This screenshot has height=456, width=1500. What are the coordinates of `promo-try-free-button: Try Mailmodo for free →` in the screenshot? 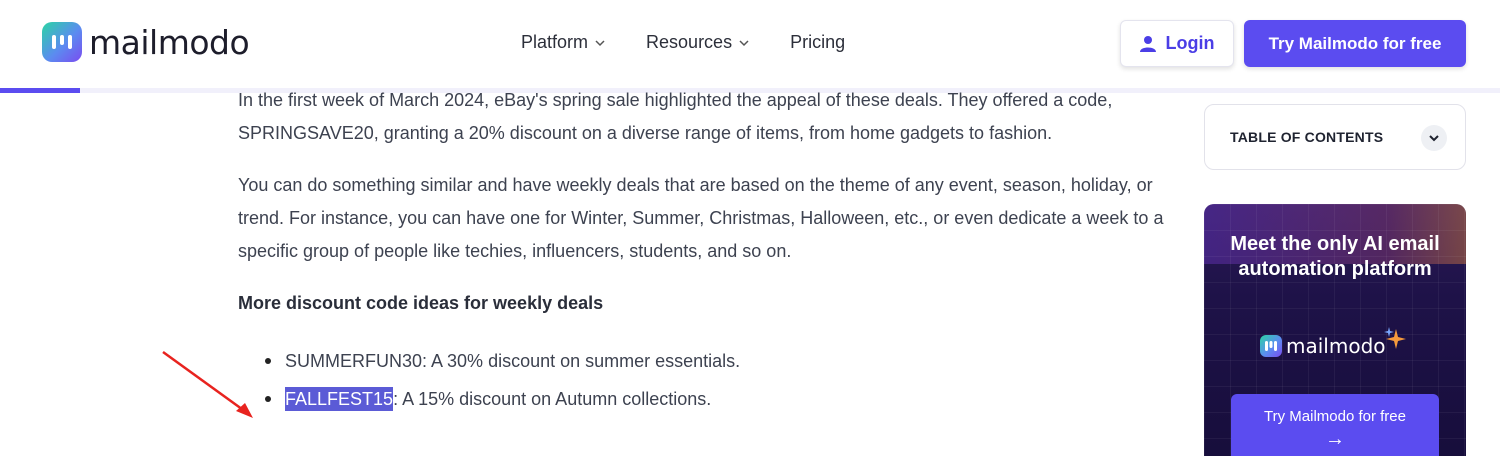 It's located at (1335, 425).